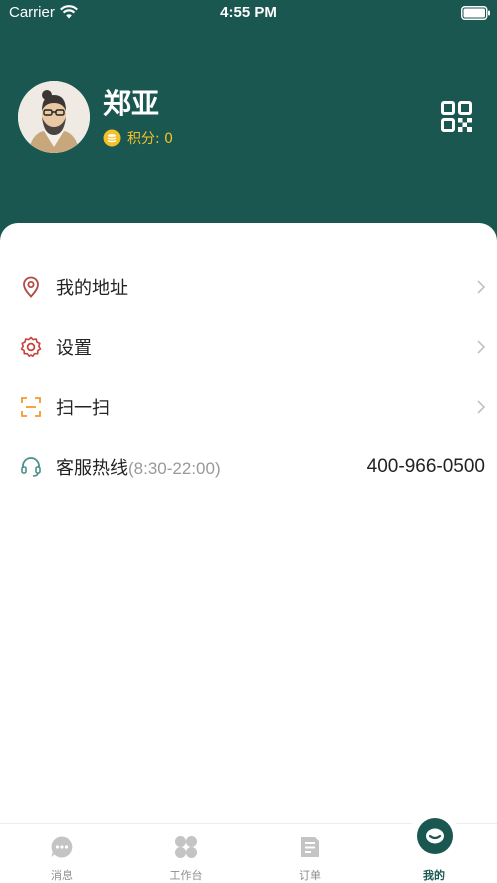 The image size is (497, 883). I want to click on chat-bubble-icon, so click(62, 847).